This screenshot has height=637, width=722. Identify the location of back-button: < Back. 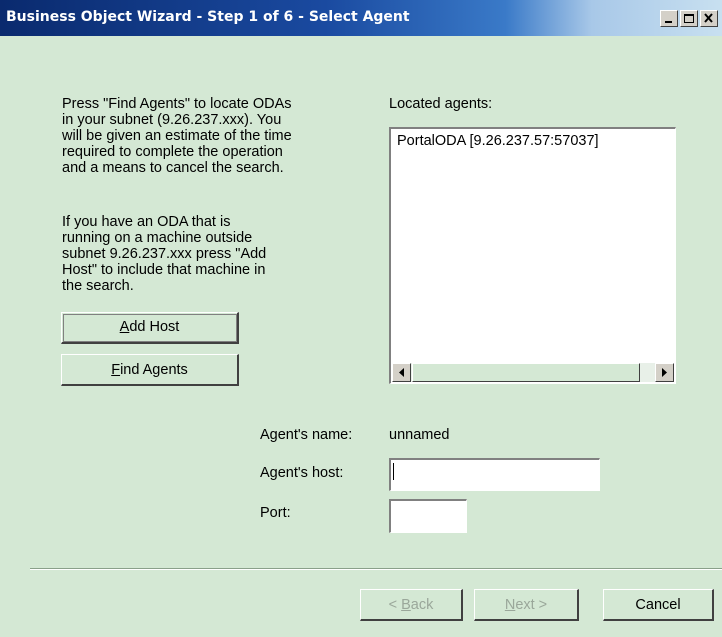
(411, 605).